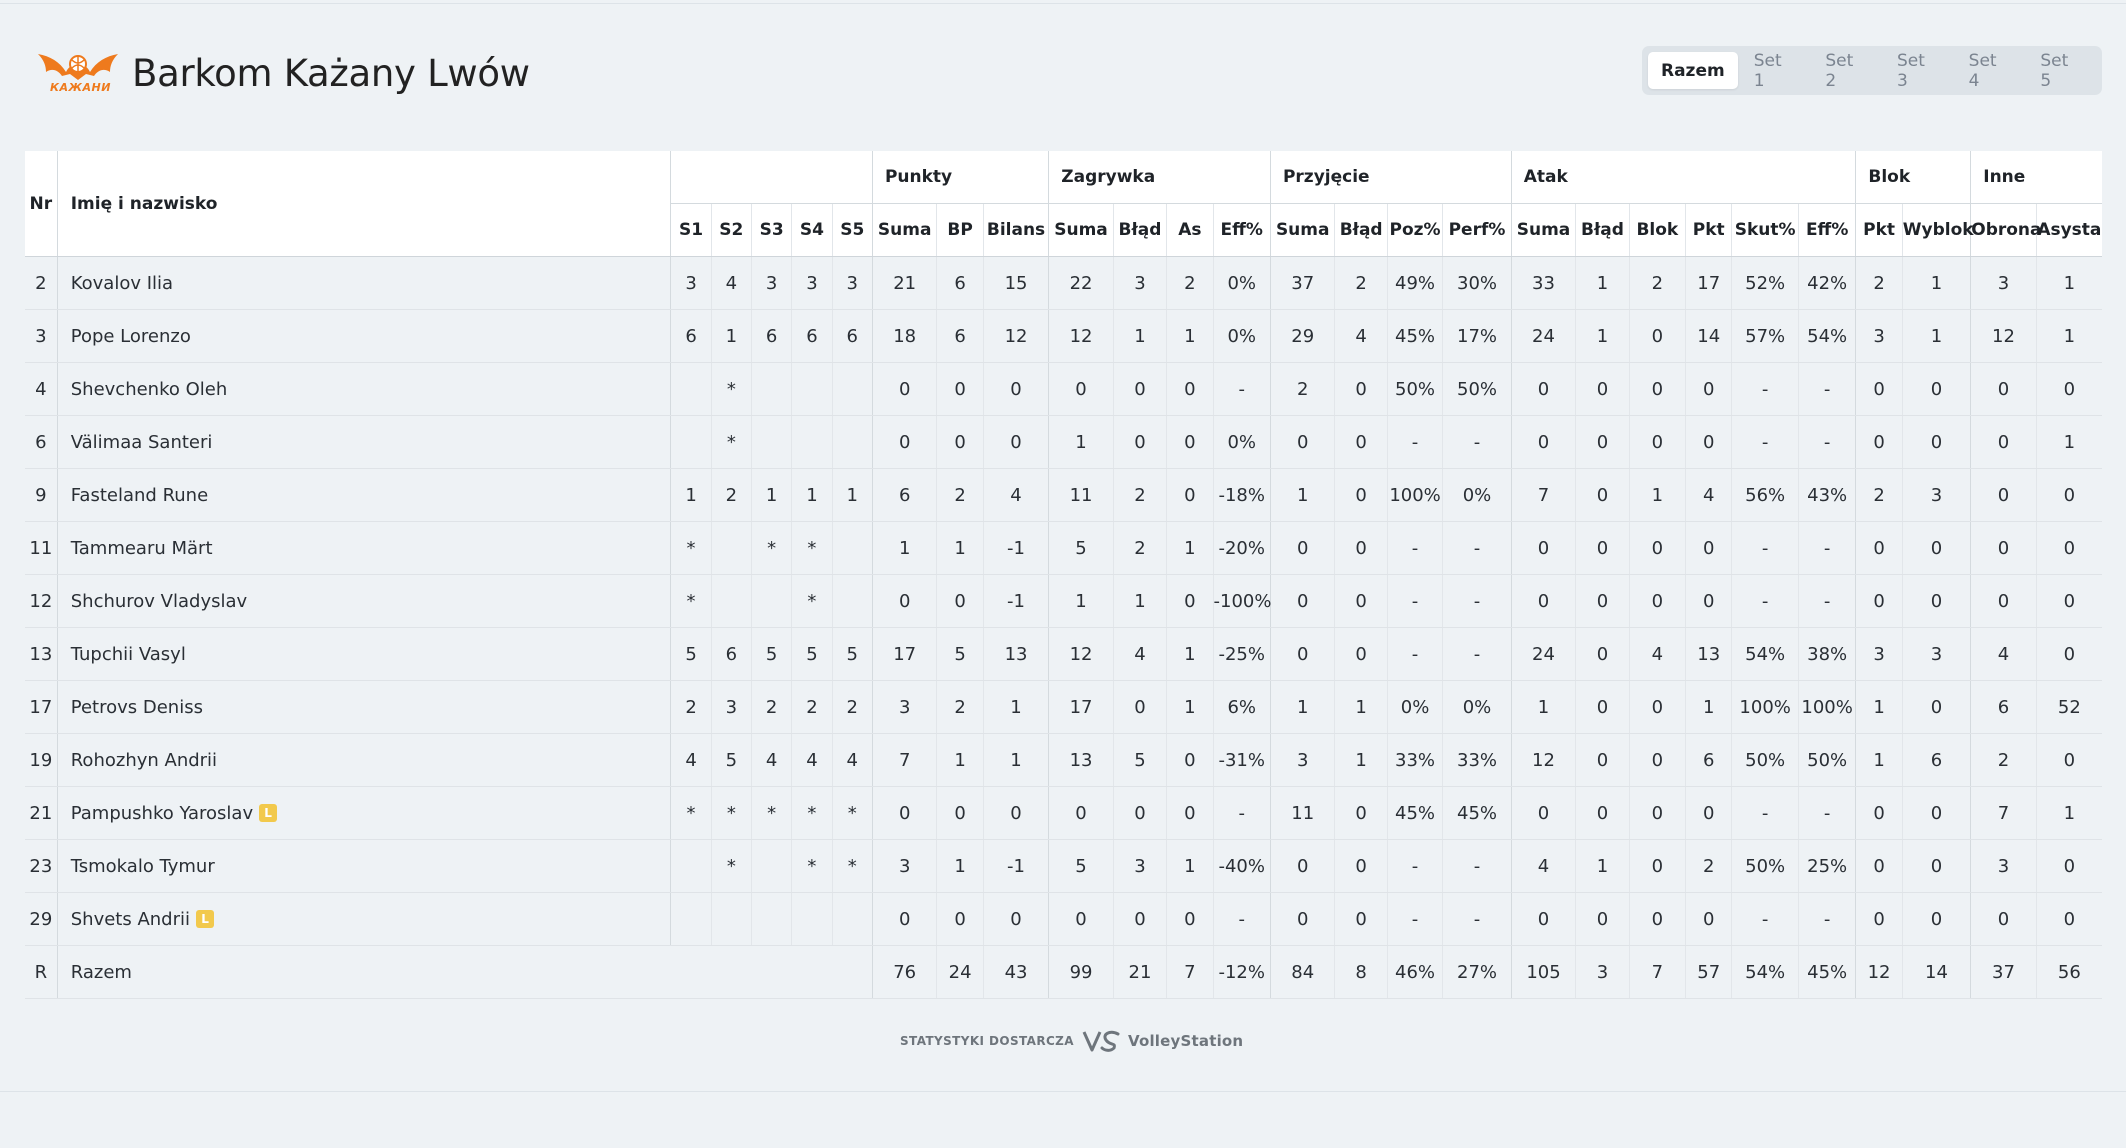 The width and height of the screenshot is (2126, 1148). Describe the element at coordinates (1990, 71) in the screenshot. I see `tab-set-4: Set 4` at that location.